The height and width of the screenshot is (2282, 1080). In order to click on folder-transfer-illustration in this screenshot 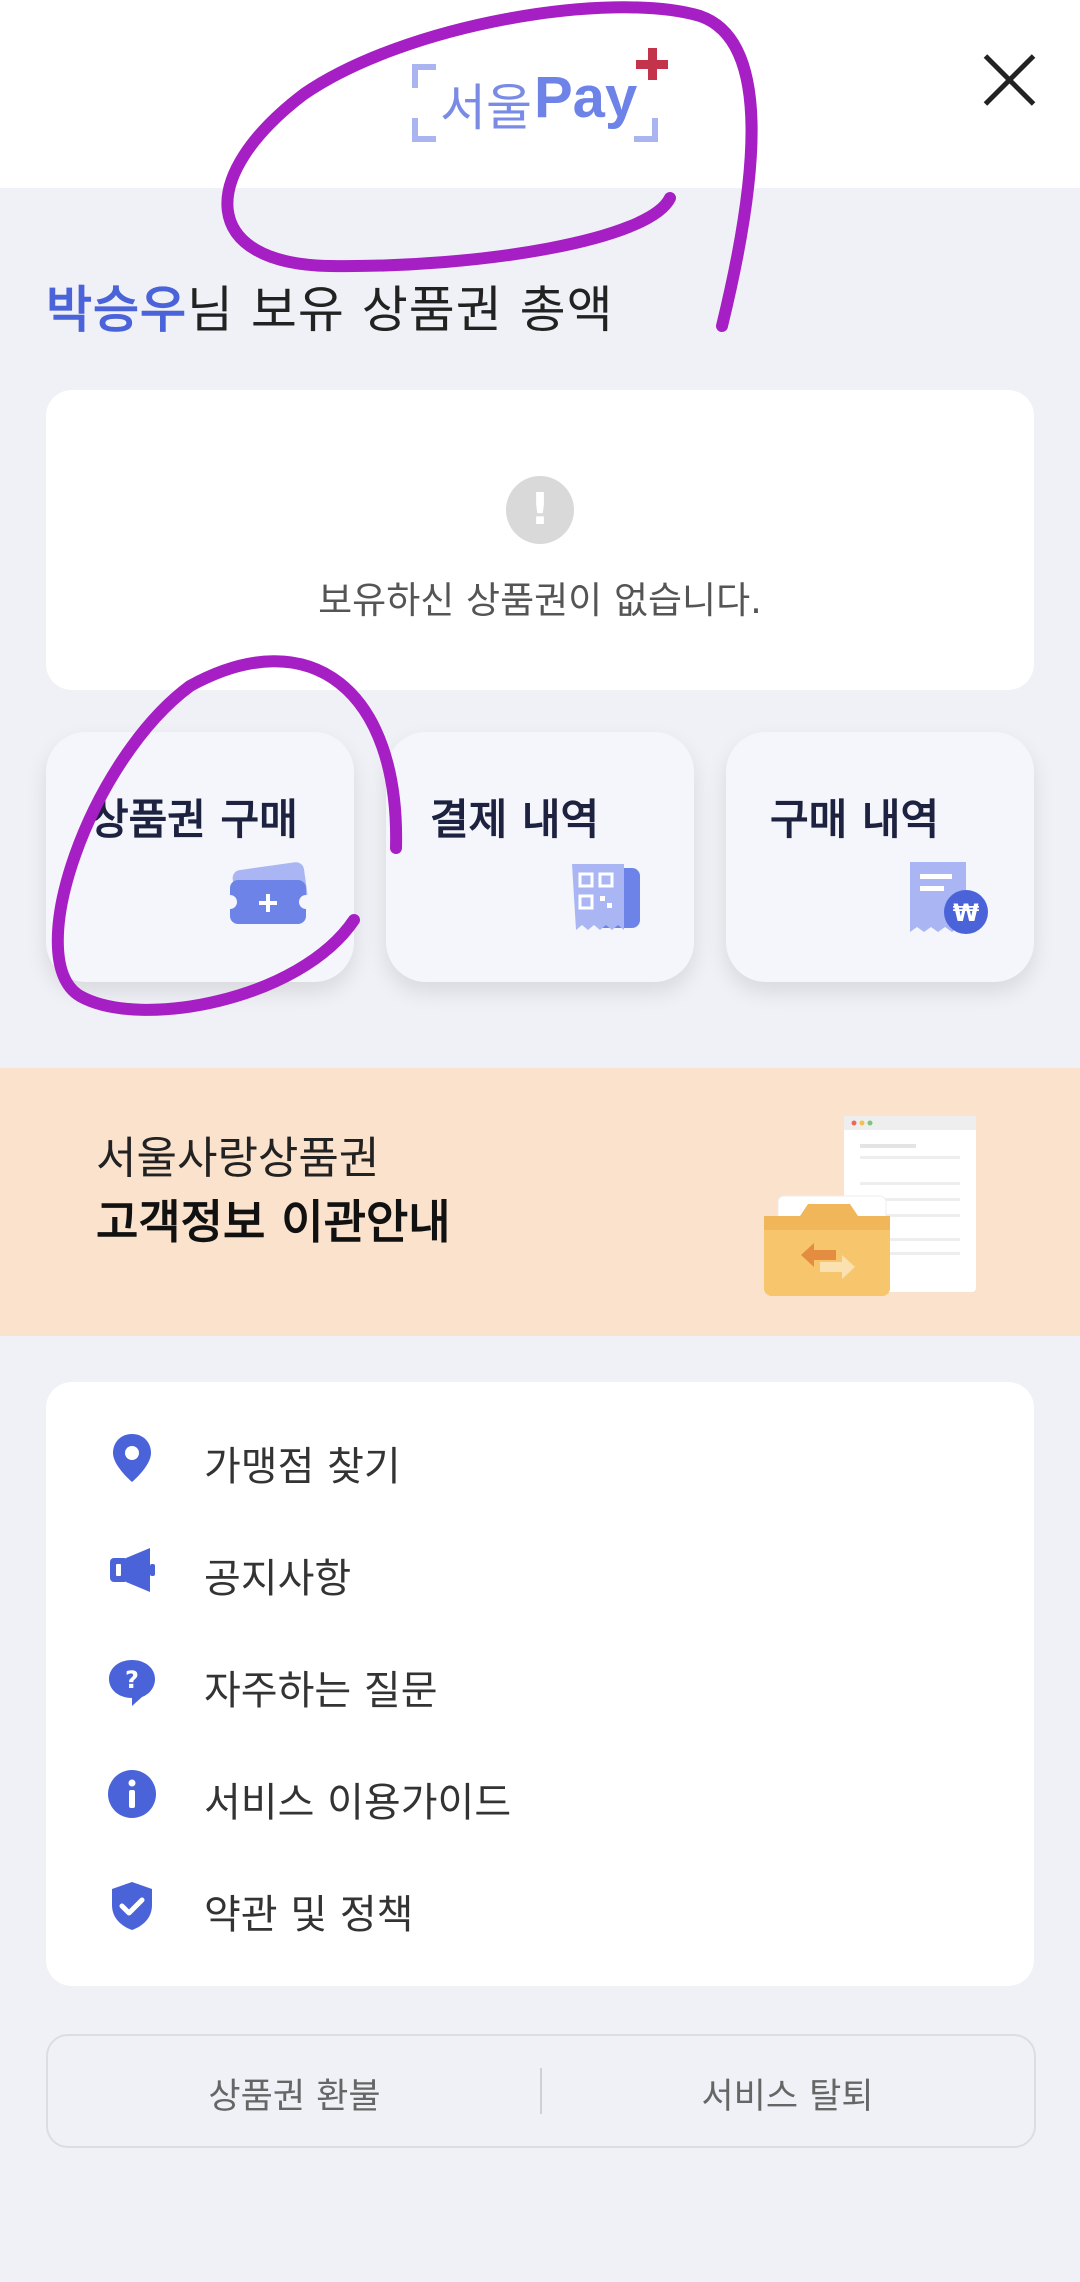, I will do `click(870, 1206)`.